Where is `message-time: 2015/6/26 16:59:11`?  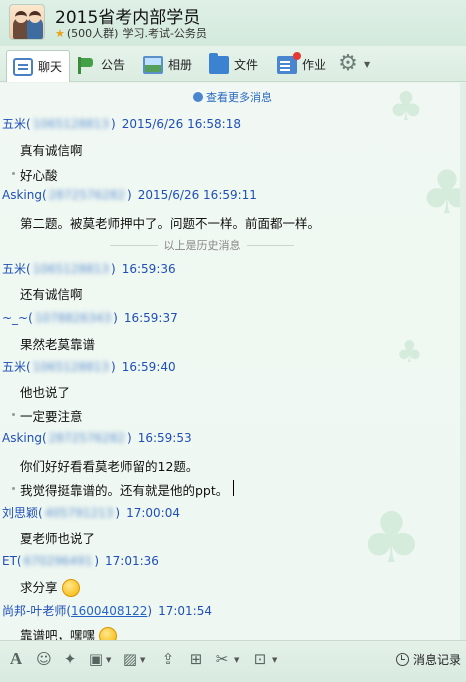
message-time: 2015/6/26 16:59:11 is located at coordinates (197, 195).